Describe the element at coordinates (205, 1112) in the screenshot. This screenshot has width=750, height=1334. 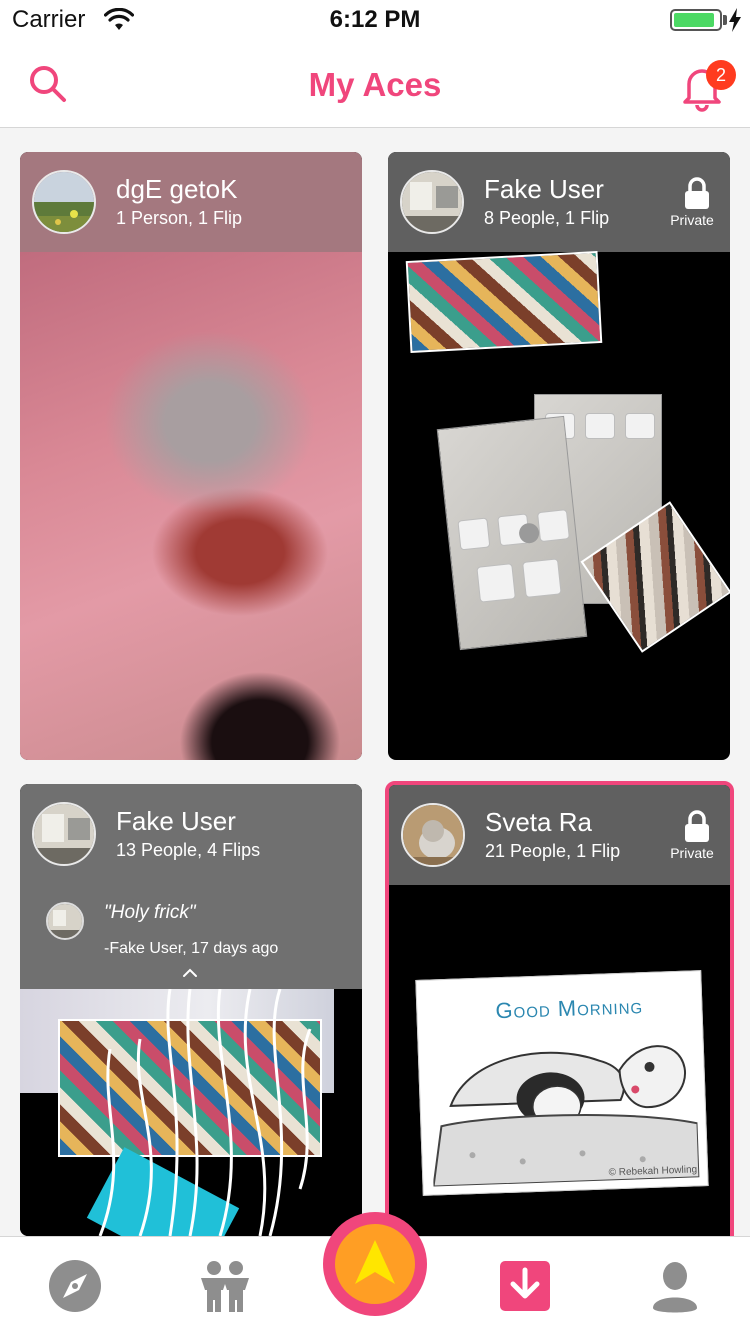
I see `drawing-strokes` at that location.